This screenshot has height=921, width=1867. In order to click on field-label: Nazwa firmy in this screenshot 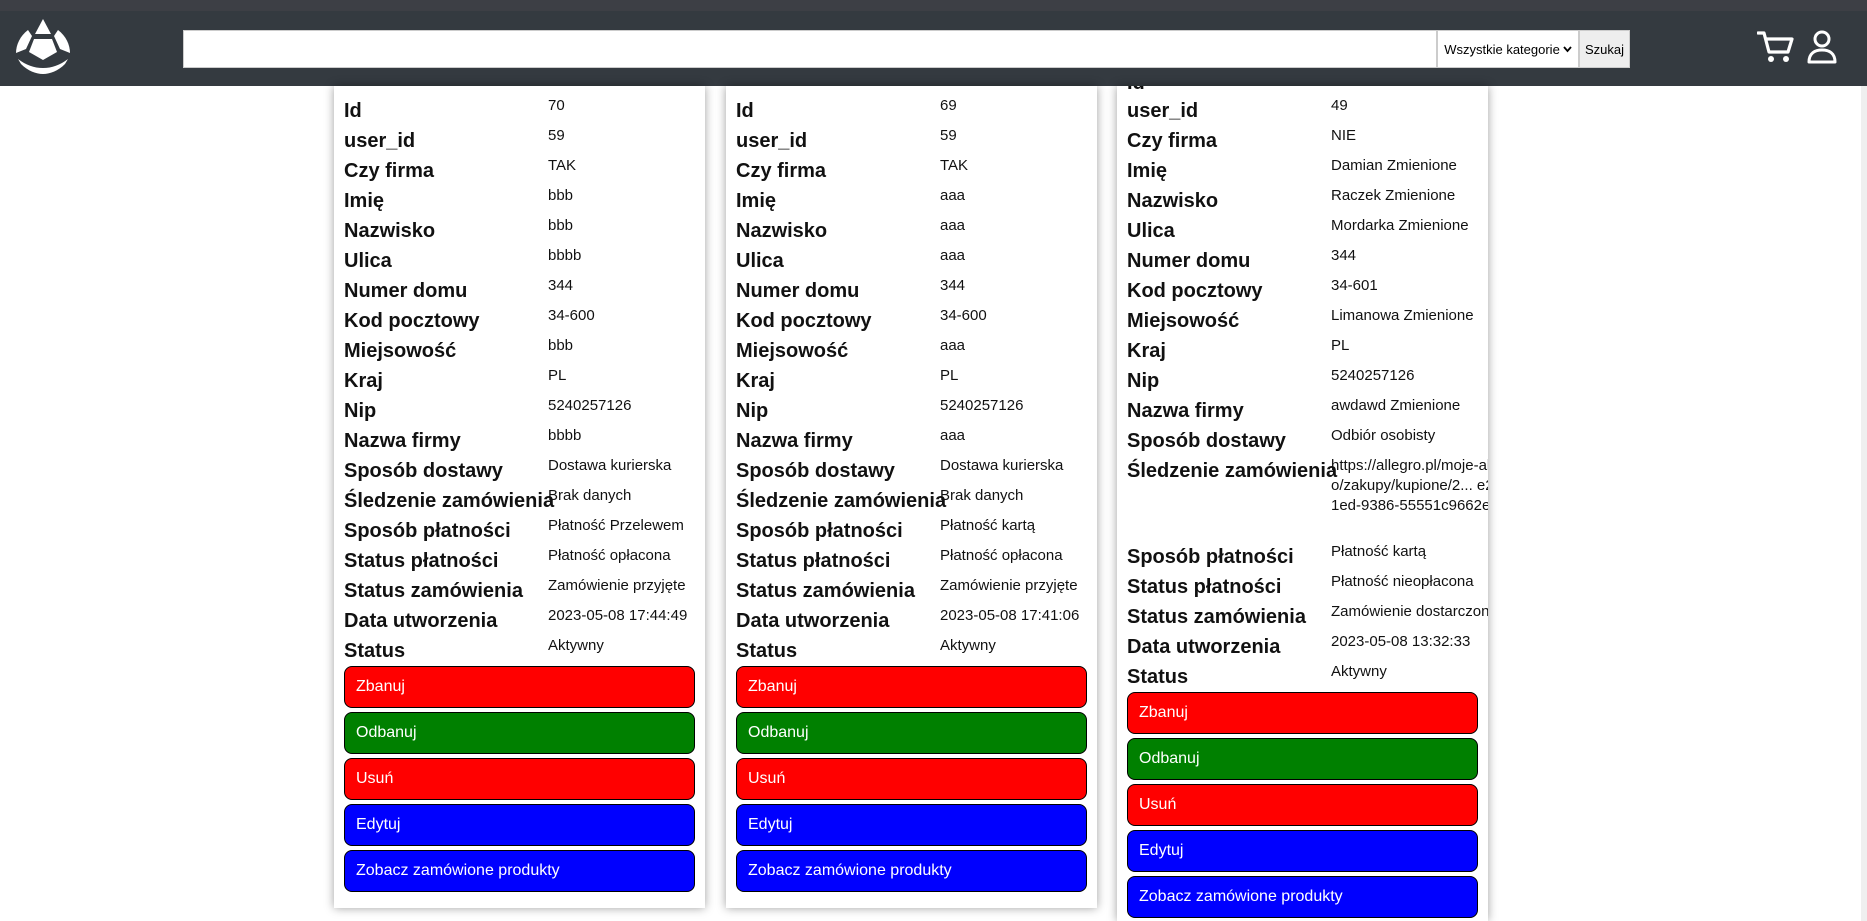, I will do `click(402, 441)`.